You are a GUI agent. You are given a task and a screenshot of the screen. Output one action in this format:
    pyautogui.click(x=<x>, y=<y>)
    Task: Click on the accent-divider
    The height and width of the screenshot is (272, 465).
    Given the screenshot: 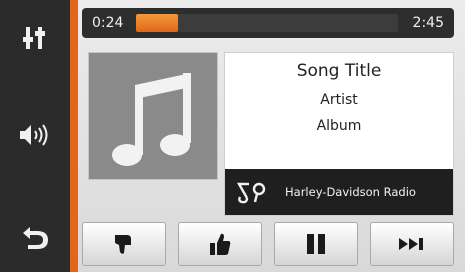 What is the action you would take?
    pyautogui.click(x=74, y=136)
    